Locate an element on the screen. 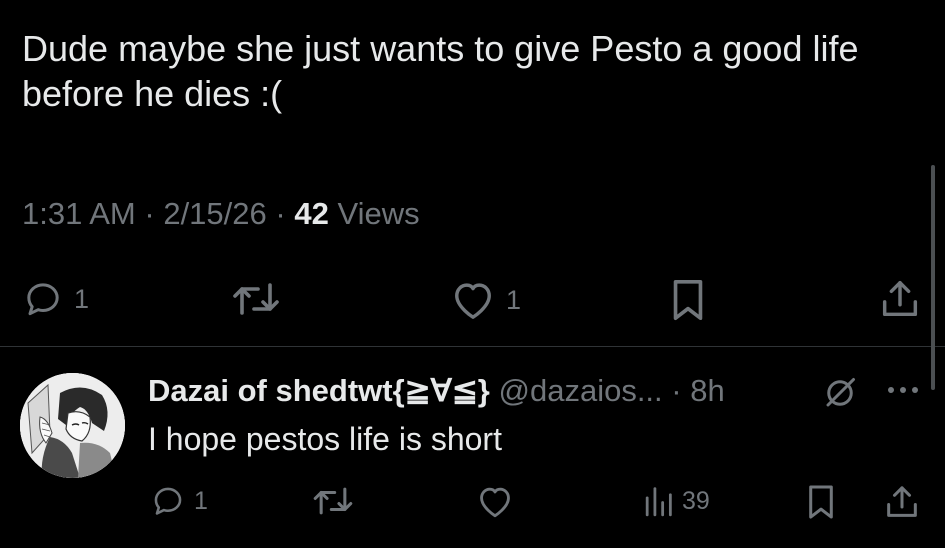 This screenshot has height=548, width=945. avatar is located at coordinates (72, 425).